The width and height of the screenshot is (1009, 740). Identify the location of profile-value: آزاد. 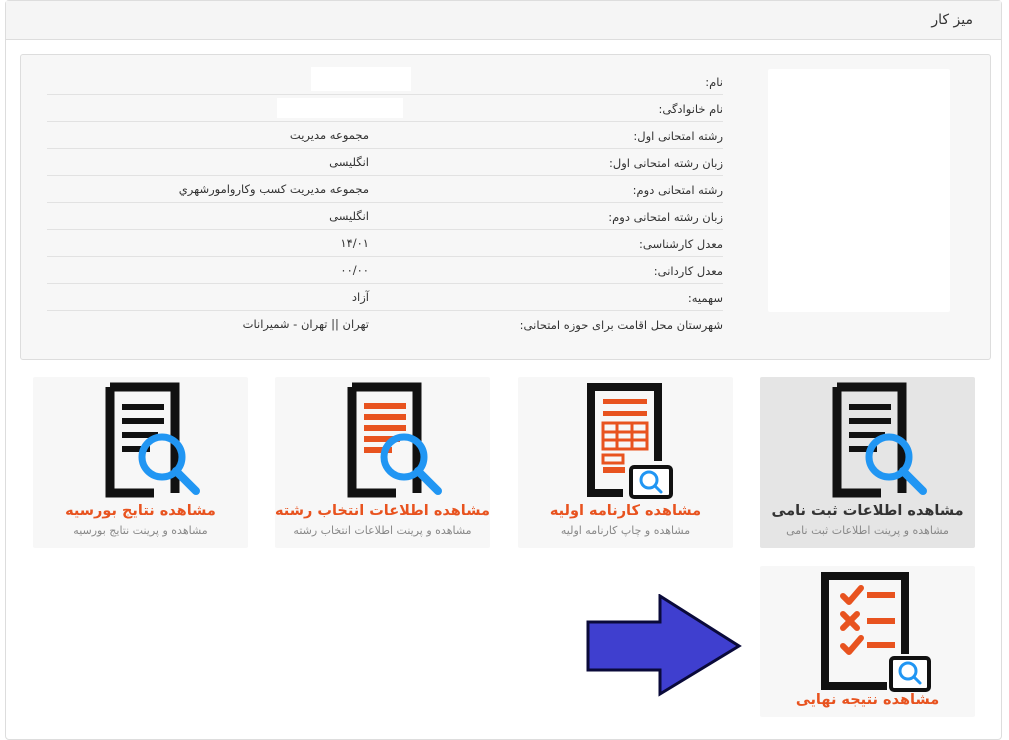
(360, 297).